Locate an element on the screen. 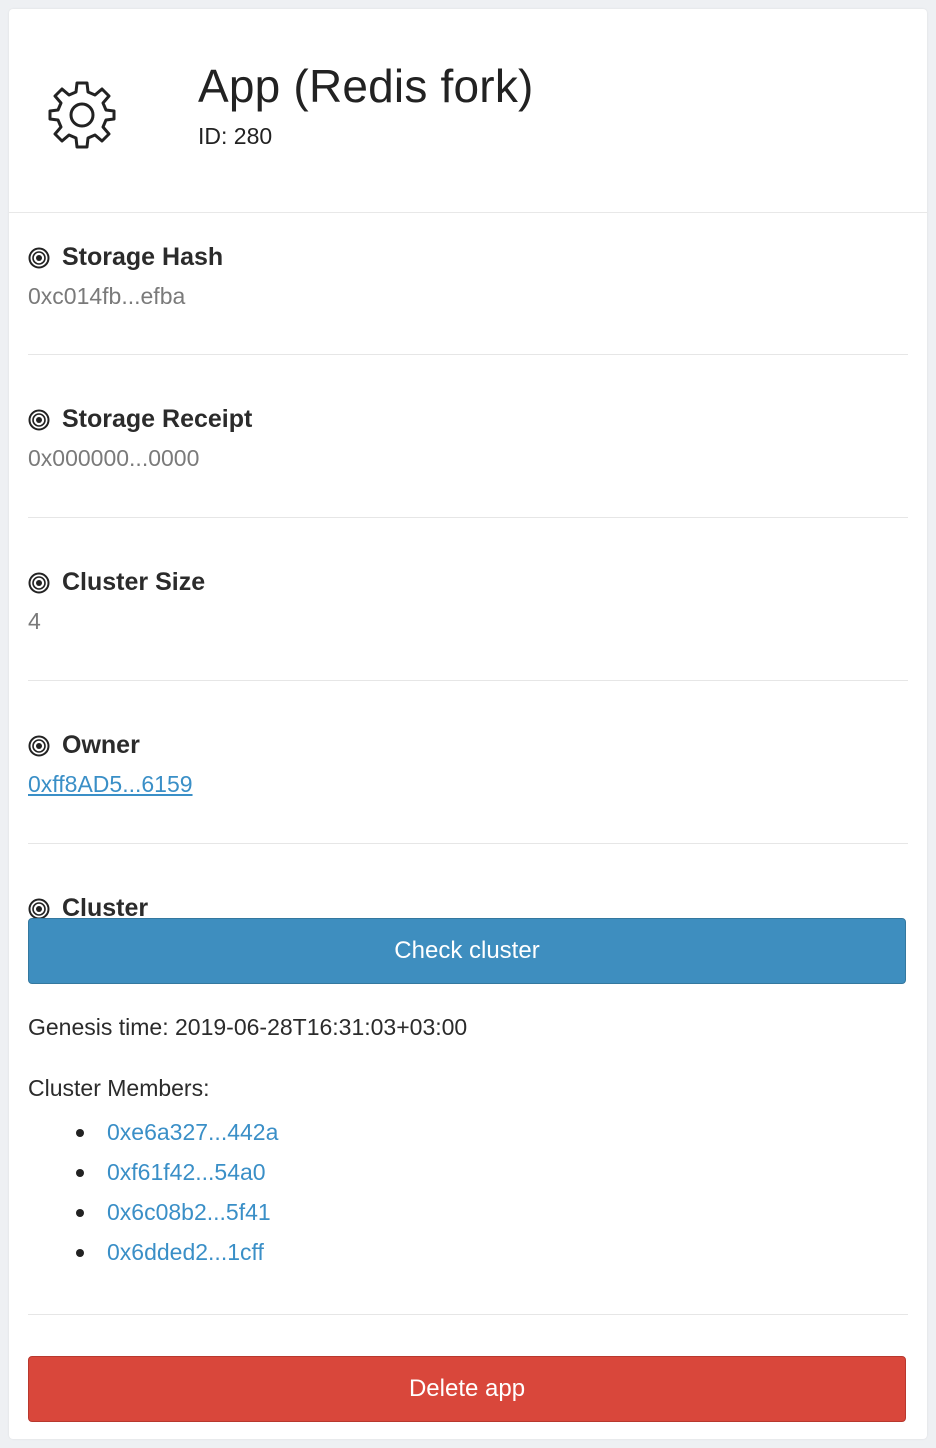 Image resolution: width=936 pixels, height=1448 pixels. cluster-size-value: 4 is located at coordinates (34, 621).